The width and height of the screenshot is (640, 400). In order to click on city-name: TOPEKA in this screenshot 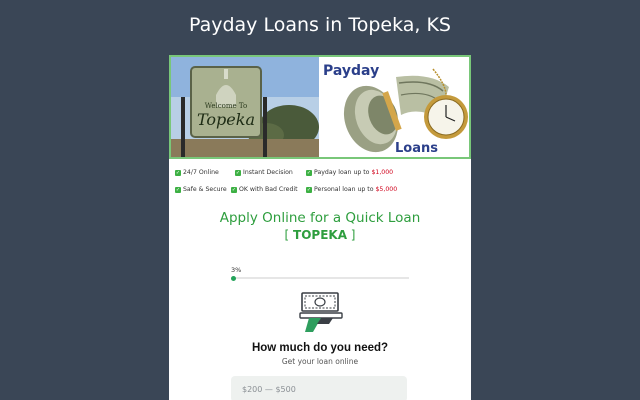, I will do `click(320, 235)`.